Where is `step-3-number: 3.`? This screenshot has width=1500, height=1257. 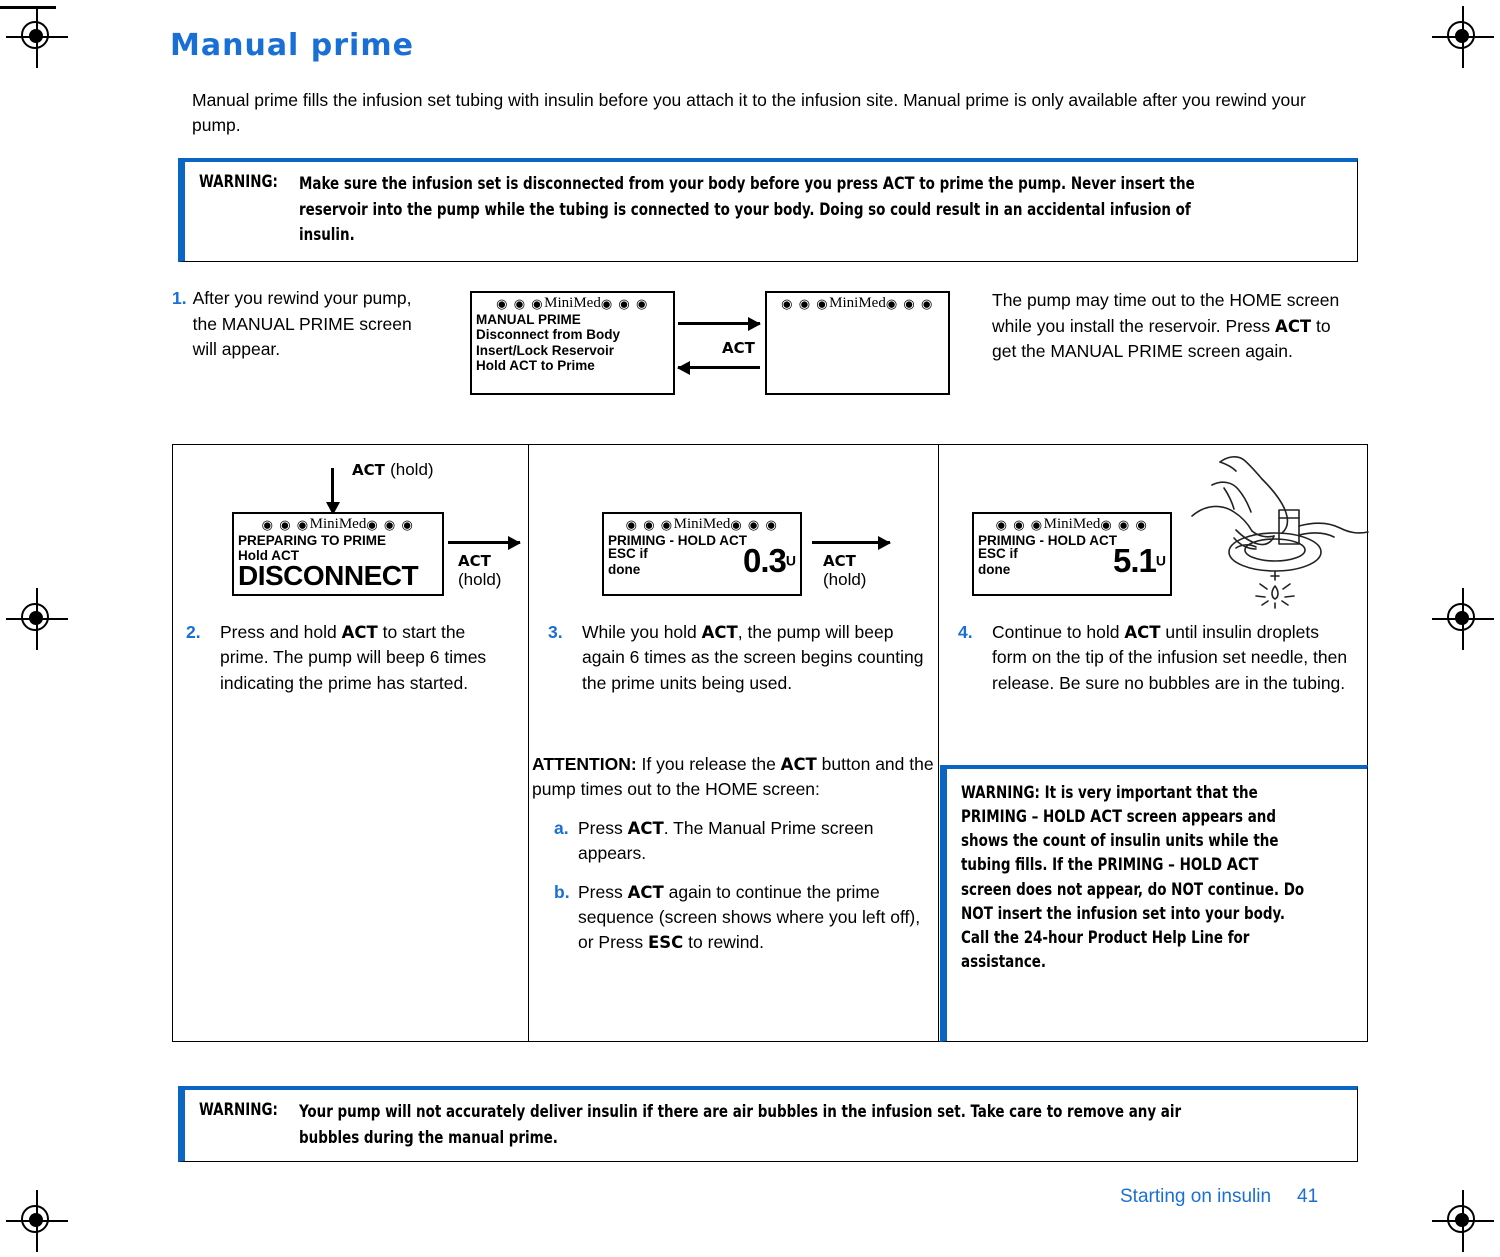 step-3-number: 3. is located at coordinates (555, 632).